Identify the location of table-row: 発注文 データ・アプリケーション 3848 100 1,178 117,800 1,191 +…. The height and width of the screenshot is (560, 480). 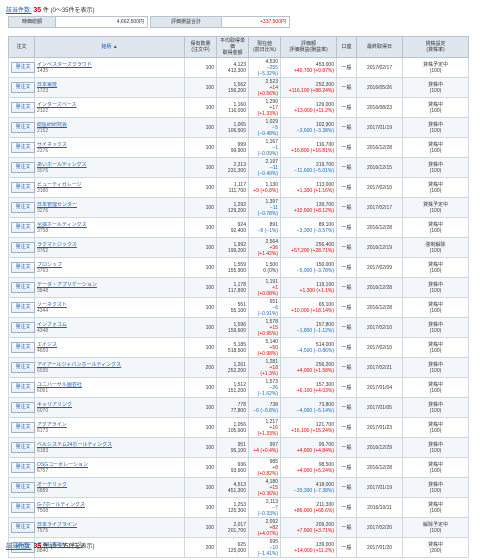
(238, 287).